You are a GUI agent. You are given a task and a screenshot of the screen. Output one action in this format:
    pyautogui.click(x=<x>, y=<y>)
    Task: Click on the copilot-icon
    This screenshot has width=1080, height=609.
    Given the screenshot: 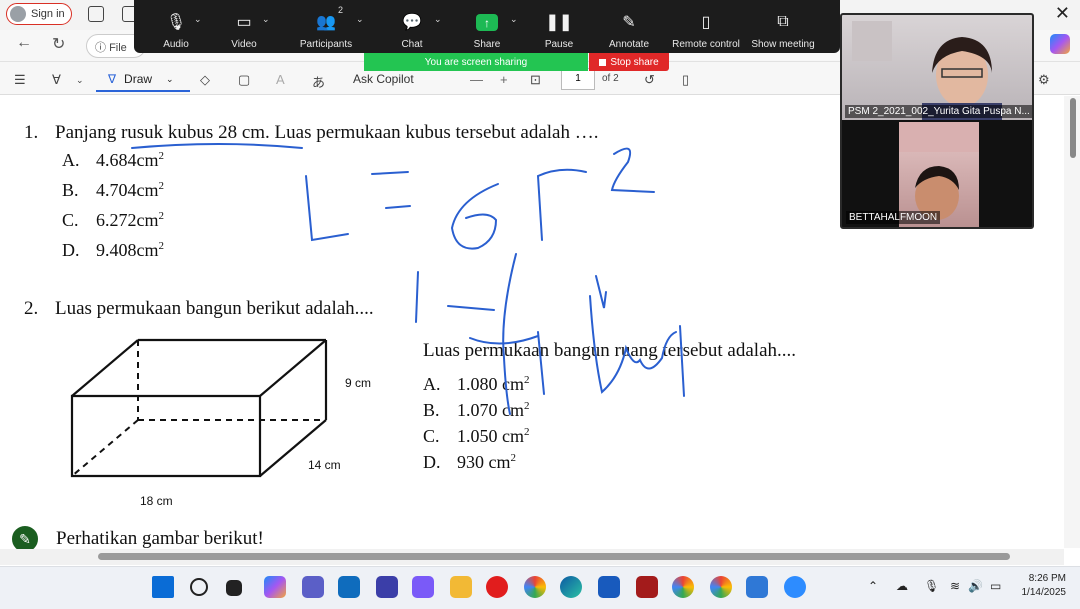 What is the action you would take?
    pyautogui.click(x=1060, y=44)
    